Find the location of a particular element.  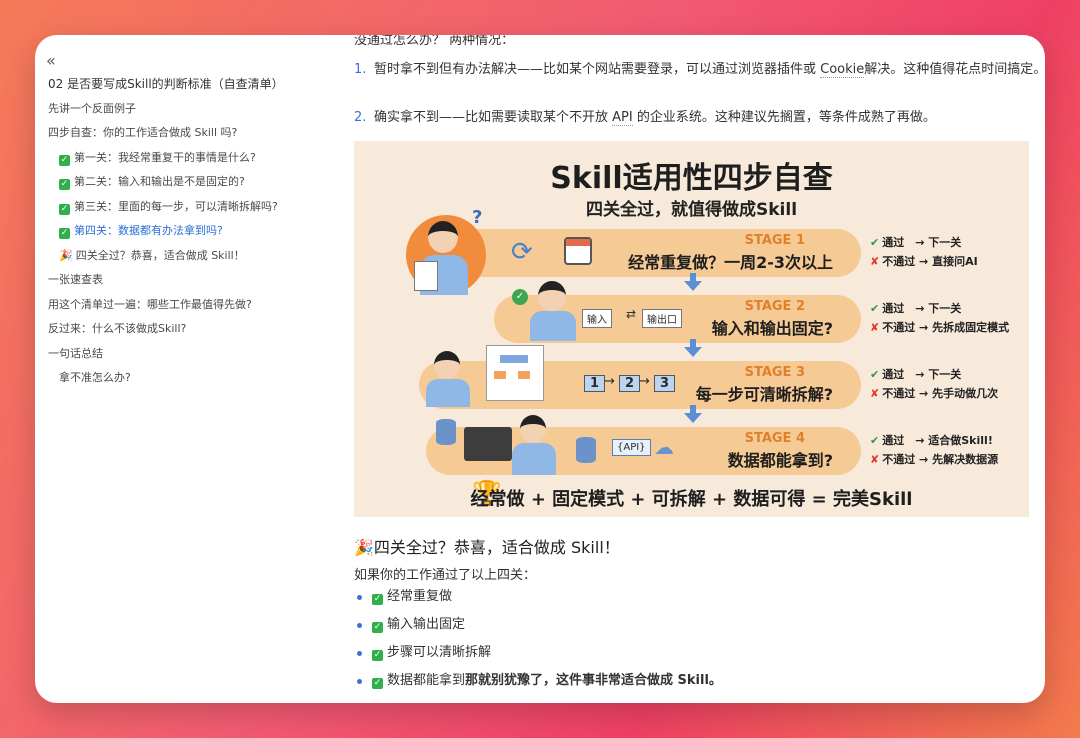

toc-item: ✓ 第一关：我经常重复干的事情是什么? is located at coordinates (183, 158).